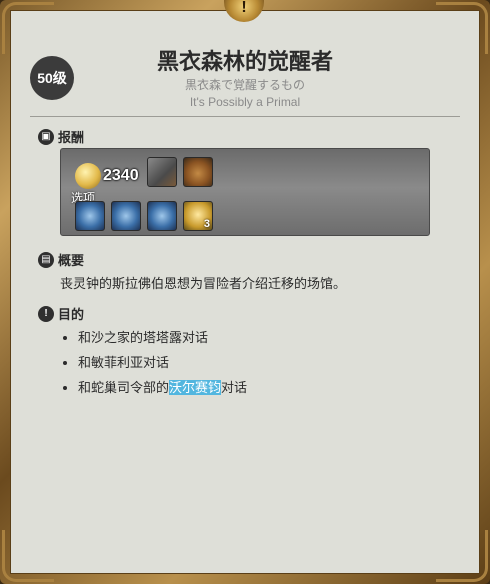 The width and height of the screenshot is (490, 584). I want to click on rewards-heading-label: 报酬, so click(71, 137).